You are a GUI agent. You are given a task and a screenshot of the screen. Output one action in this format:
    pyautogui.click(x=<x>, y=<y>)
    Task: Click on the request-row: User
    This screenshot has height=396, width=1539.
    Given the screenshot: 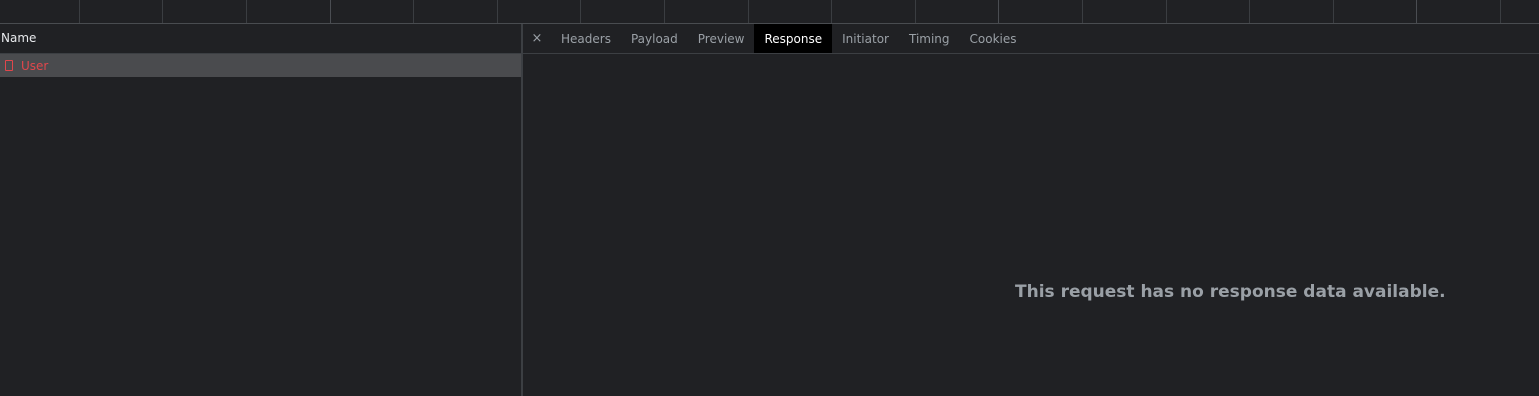 What is the action you would take?
    pyautogui.click(x=260, y=65)
    